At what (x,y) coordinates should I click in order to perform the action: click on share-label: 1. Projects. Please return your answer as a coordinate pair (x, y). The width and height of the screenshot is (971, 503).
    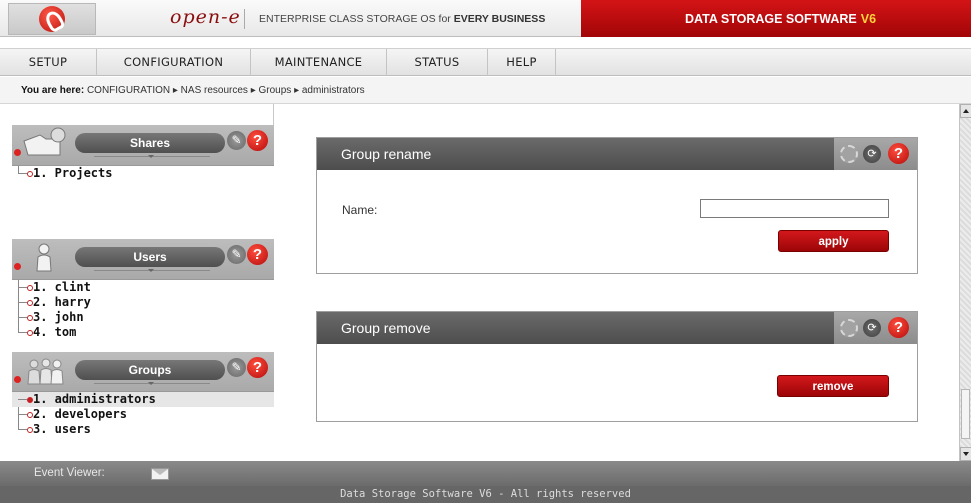
    Looking at the image, I should click on (73, 173).